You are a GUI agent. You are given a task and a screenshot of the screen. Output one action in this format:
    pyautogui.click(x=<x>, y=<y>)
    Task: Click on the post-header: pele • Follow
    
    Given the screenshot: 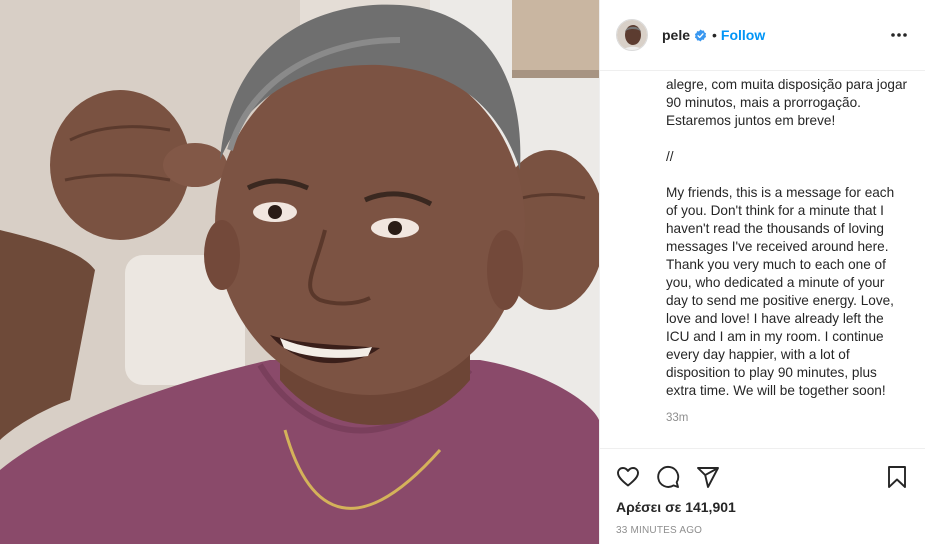 What is the action you would take?
    pyautogui.click(x=762, y=35)
    